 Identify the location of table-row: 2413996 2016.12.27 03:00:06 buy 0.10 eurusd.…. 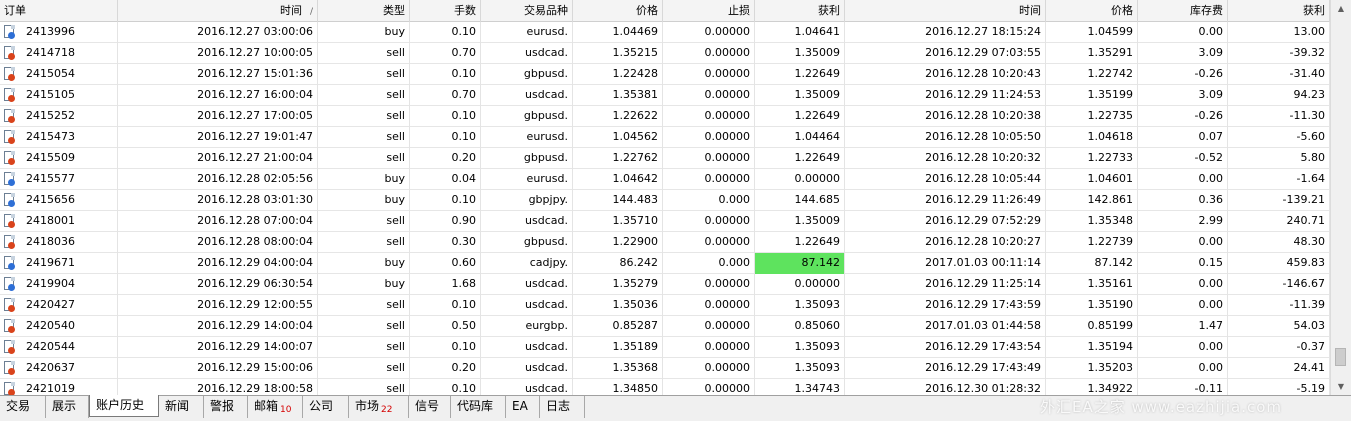
(665, 32).